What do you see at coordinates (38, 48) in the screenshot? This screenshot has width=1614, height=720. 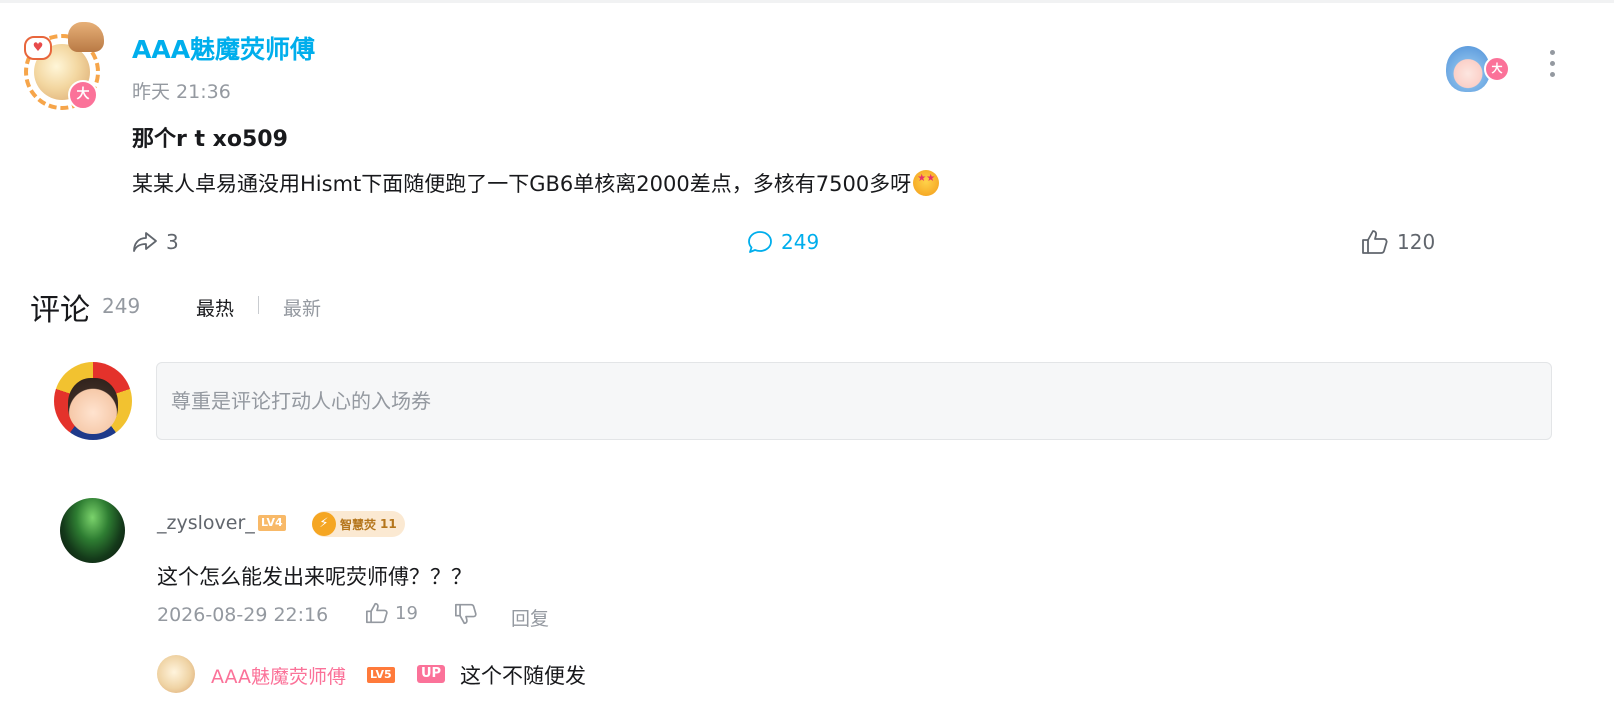 I see `heart-icon: ♥` at bounding box center [38, 48].